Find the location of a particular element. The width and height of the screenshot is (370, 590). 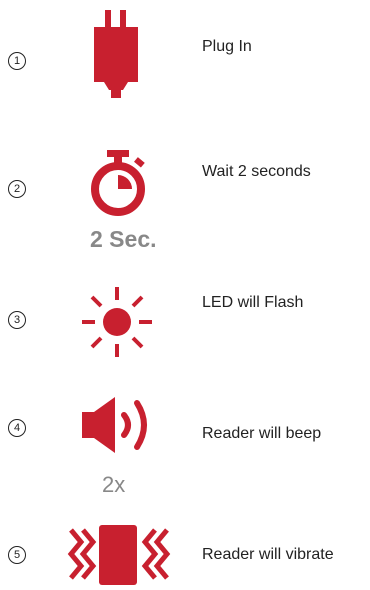

step-label-1: Plug In is located at coordinates (227, 46).